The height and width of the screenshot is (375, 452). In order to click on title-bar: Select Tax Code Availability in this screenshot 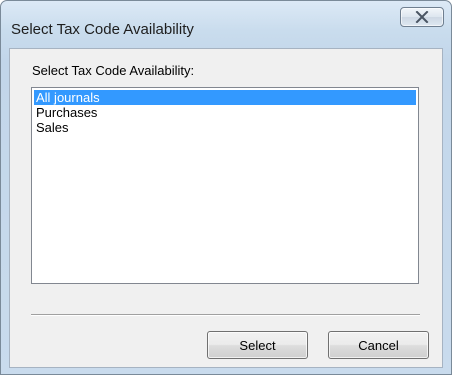, I will do `click(226, 24)`.